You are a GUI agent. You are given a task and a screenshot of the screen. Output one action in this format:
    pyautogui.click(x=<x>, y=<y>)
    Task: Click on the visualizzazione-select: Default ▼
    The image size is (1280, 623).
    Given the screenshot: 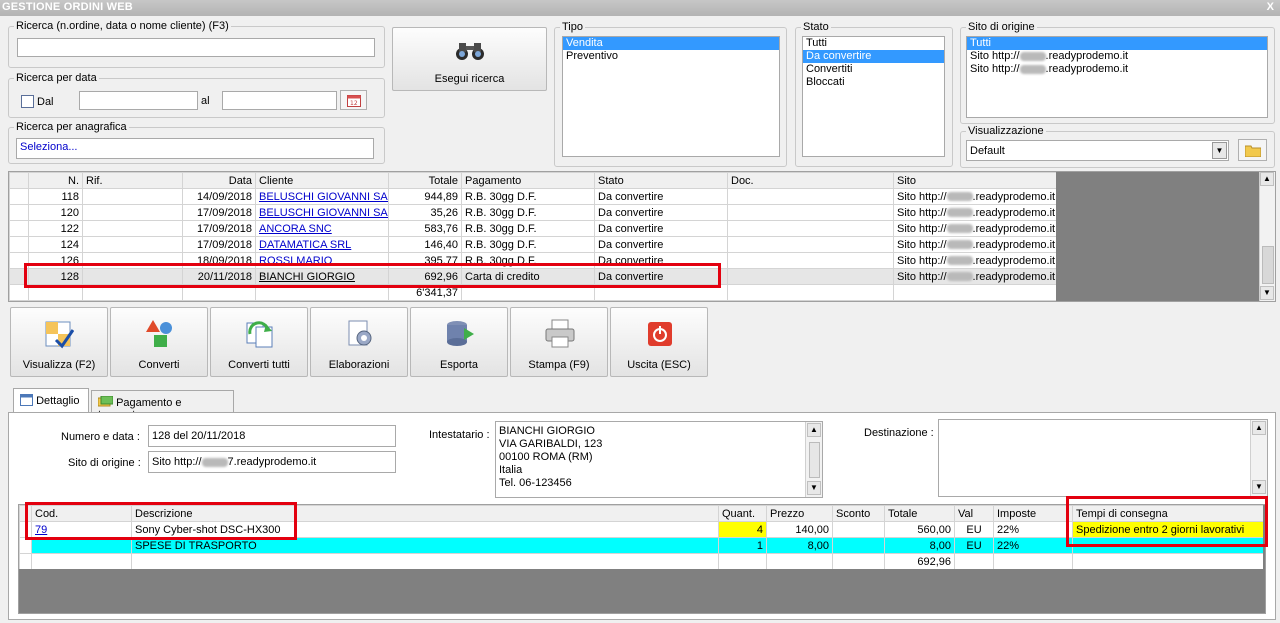 What is the action you would take?
    pyautogui.click(x=1097, y=150)
    